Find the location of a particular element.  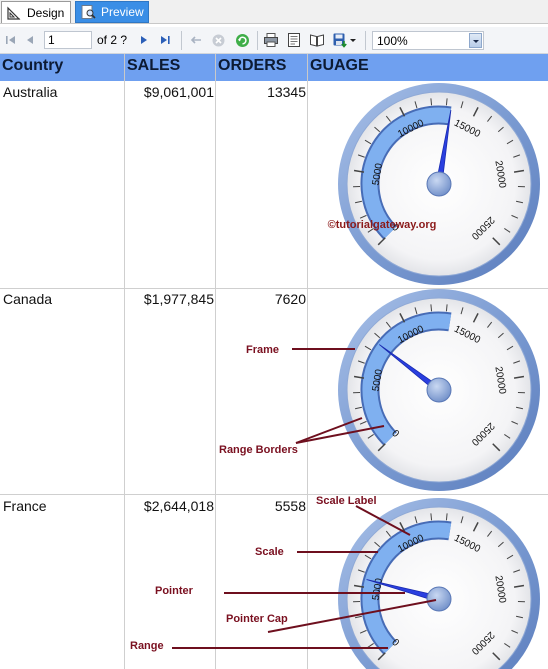

annotation-label: Range Borders is located at coordinates (258, 450).